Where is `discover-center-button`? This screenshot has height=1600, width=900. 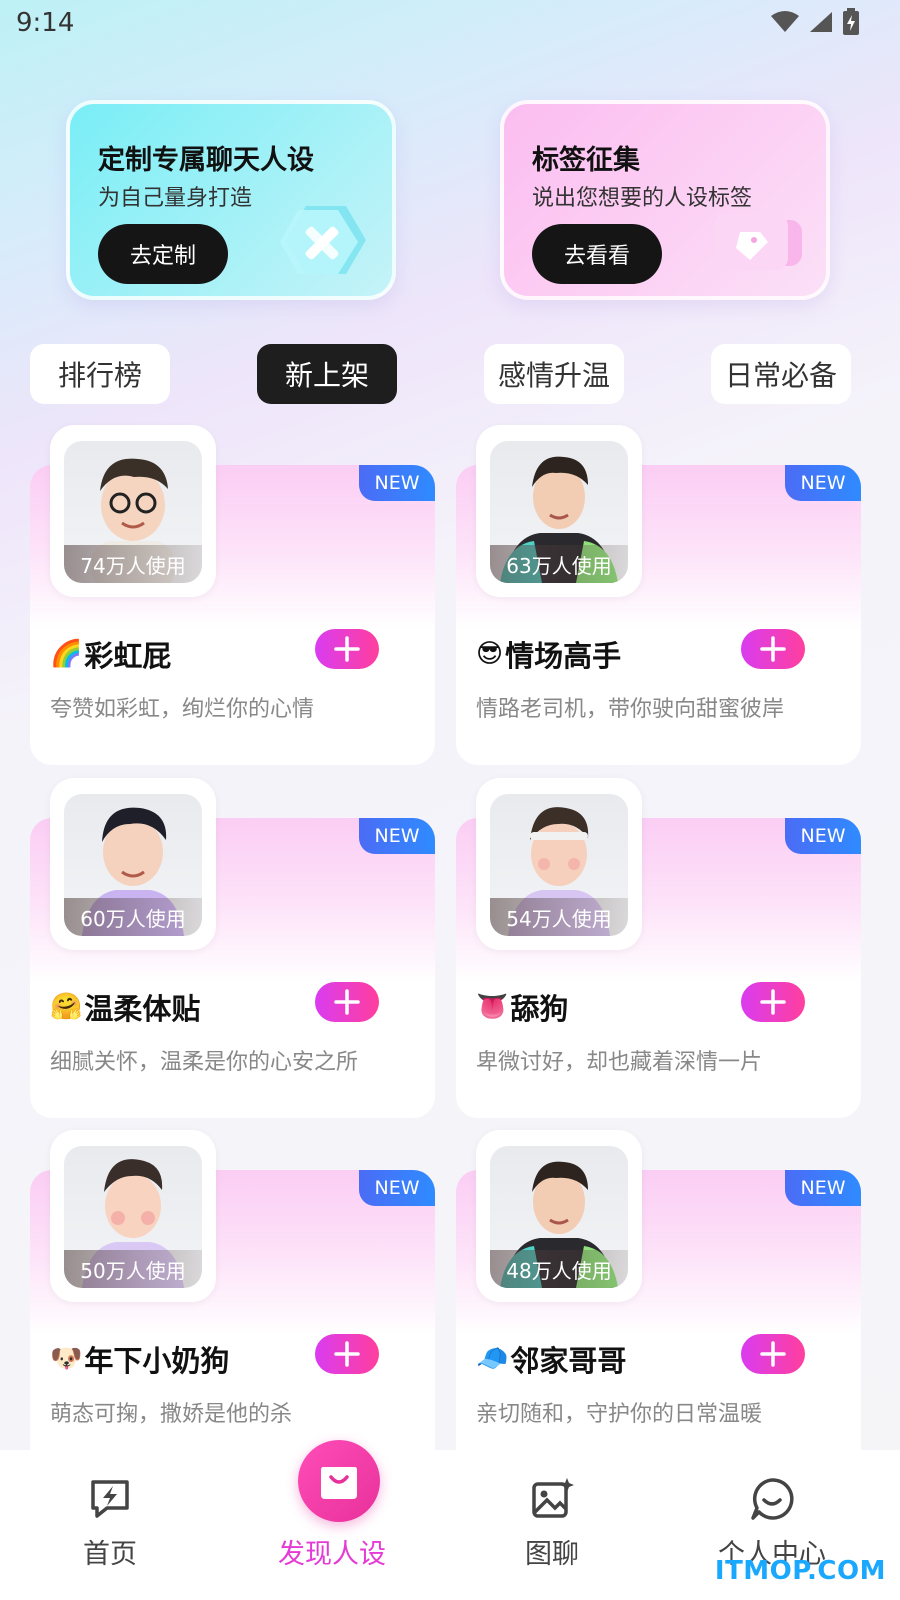 discover-center-button is located at coordinates (339, 1481).